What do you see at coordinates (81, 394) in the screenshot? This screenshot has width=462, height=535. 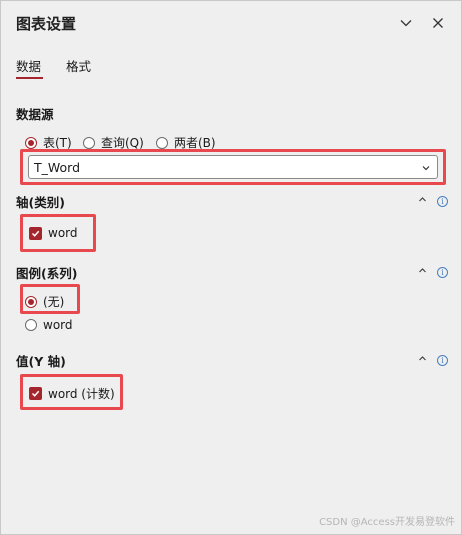 I see `values-field-label: word (计数)` at bounding box center [81, 394].